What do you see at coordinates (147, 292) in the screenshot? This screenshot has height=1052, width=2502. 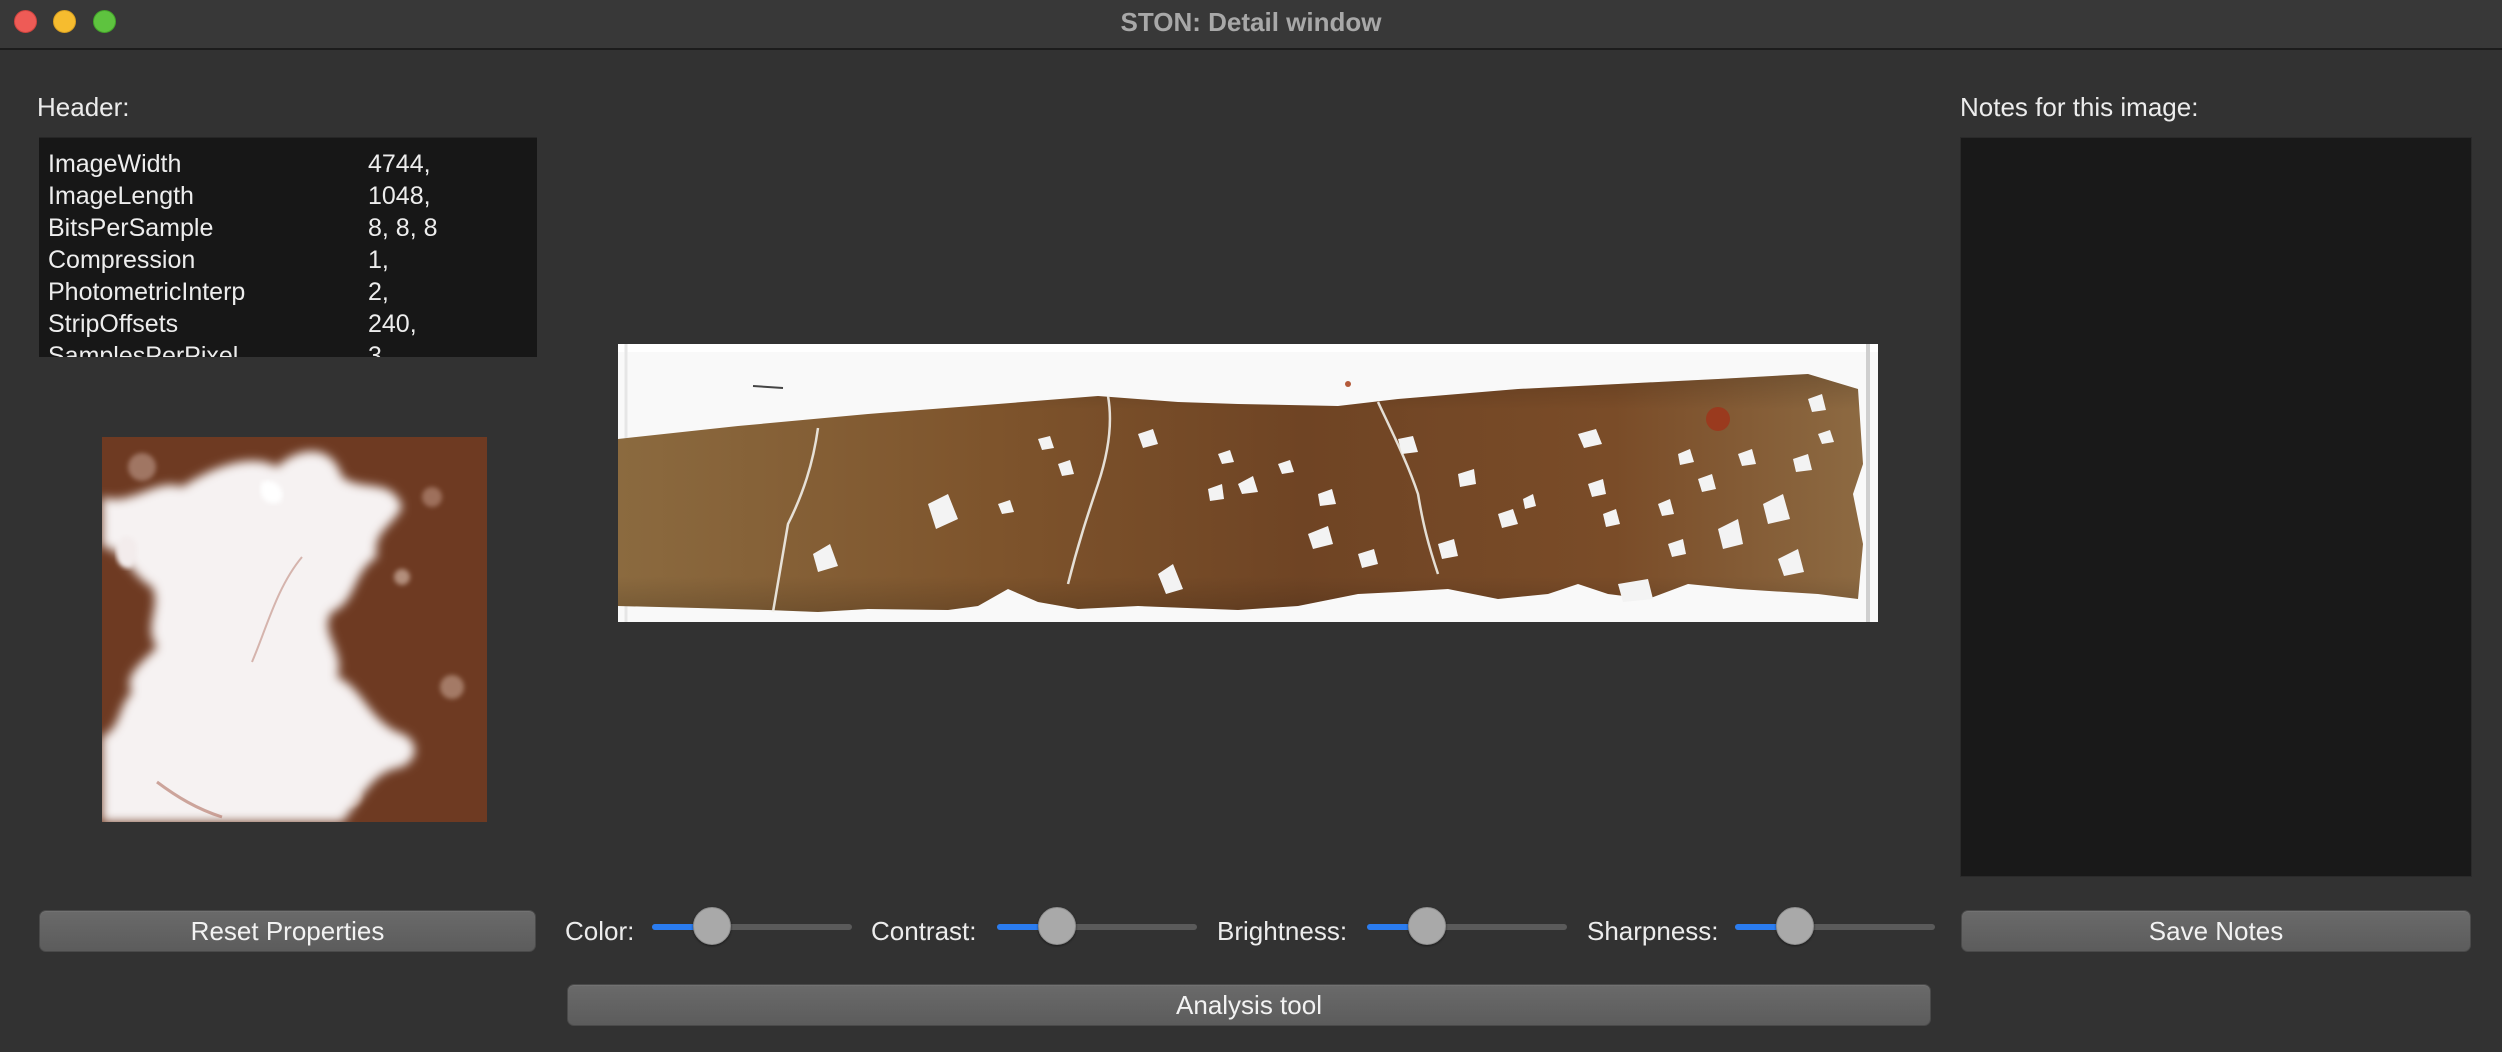 I see `header-key: PhotometricInterp` at bounding box center [147, 292].